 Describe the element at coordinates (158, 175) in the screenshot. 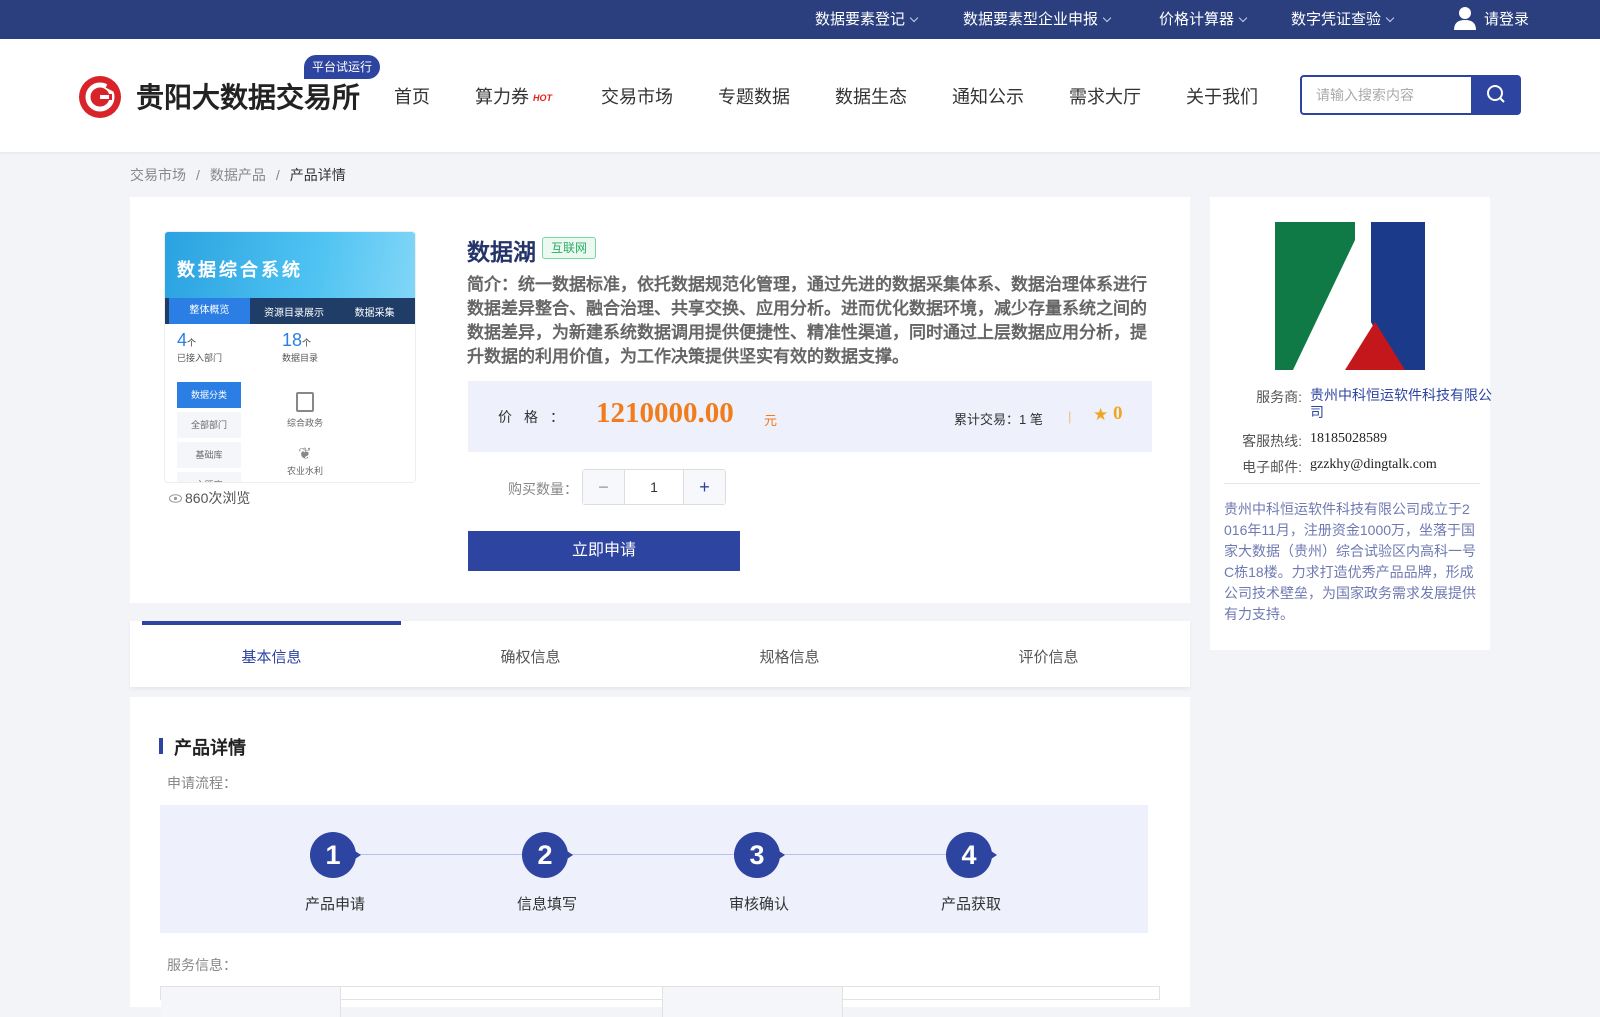

I see `breadcrumb-market: 交易市场` at that location.